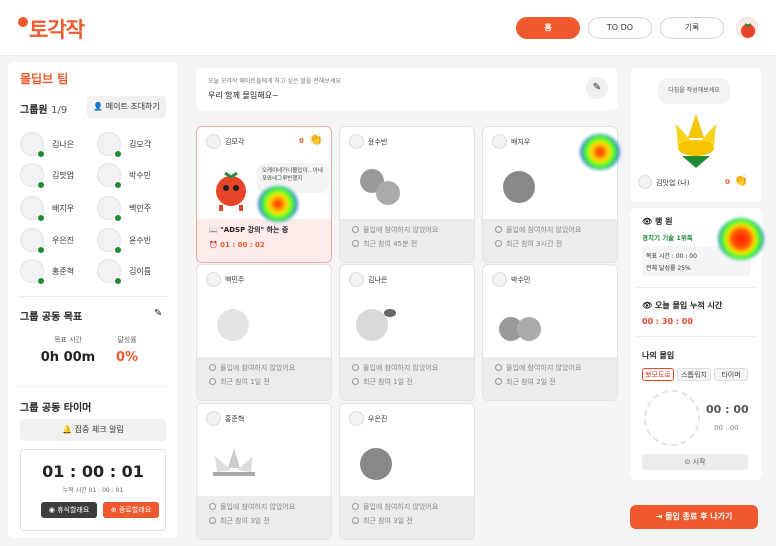 The image size is (776, 546). What do you see at coordinates (233, 325) in the screenshot?
I see `onion-icon` at bounding box center [233, 325].